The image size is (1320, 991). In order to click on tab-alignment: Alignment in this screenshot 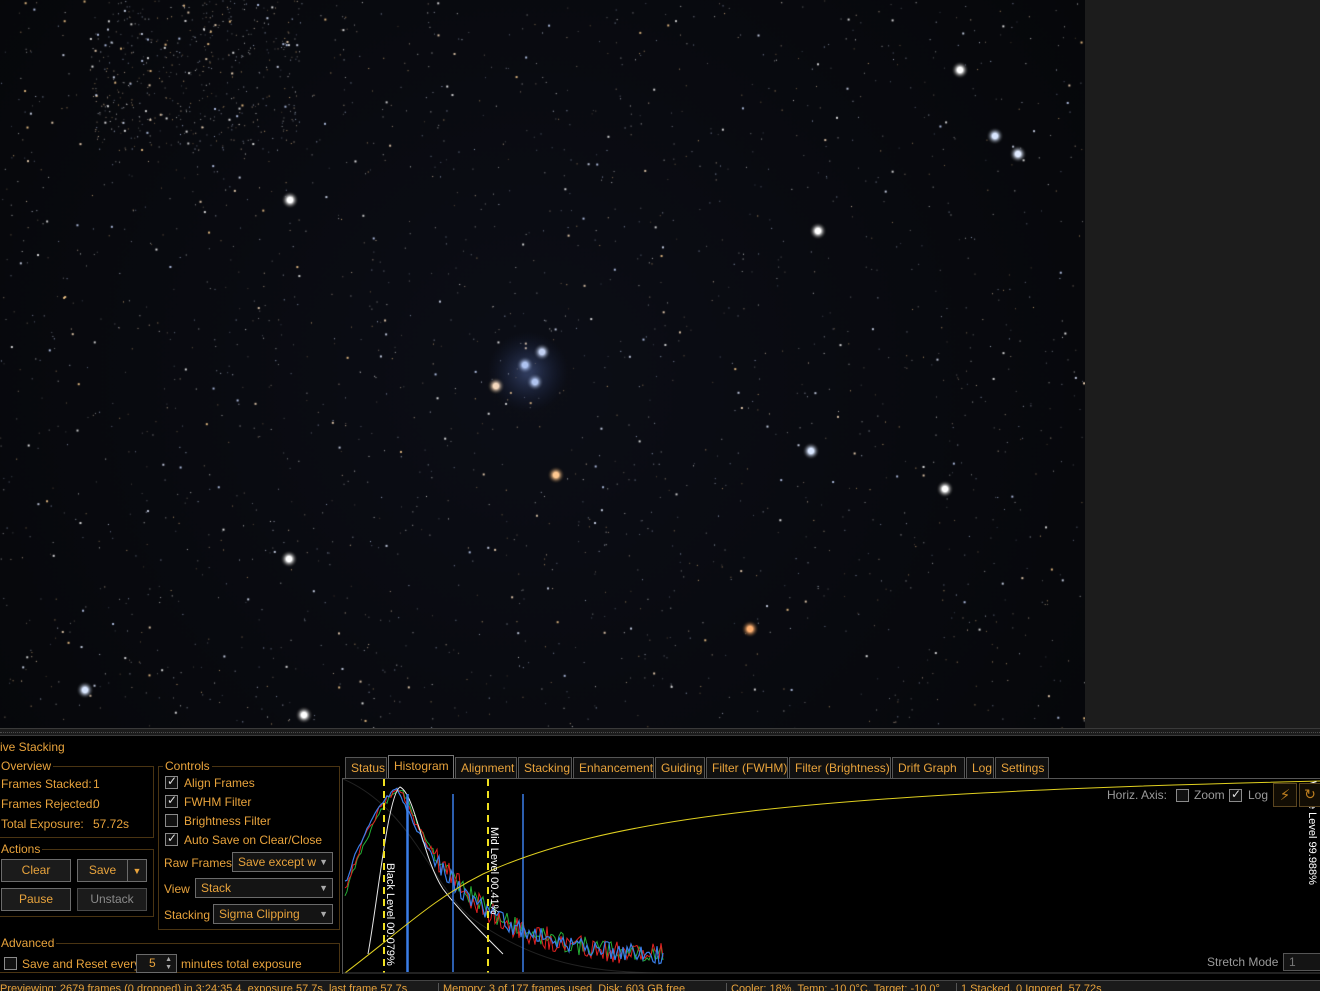, I will do `click(486, 767)`.